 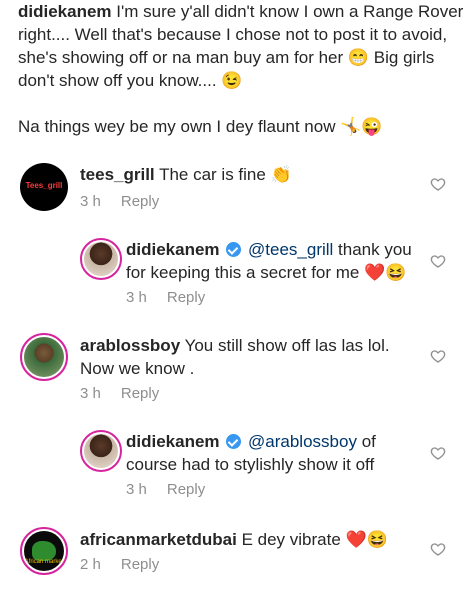 I want to click on avatar-label: African market, so click(x=44, y=562).